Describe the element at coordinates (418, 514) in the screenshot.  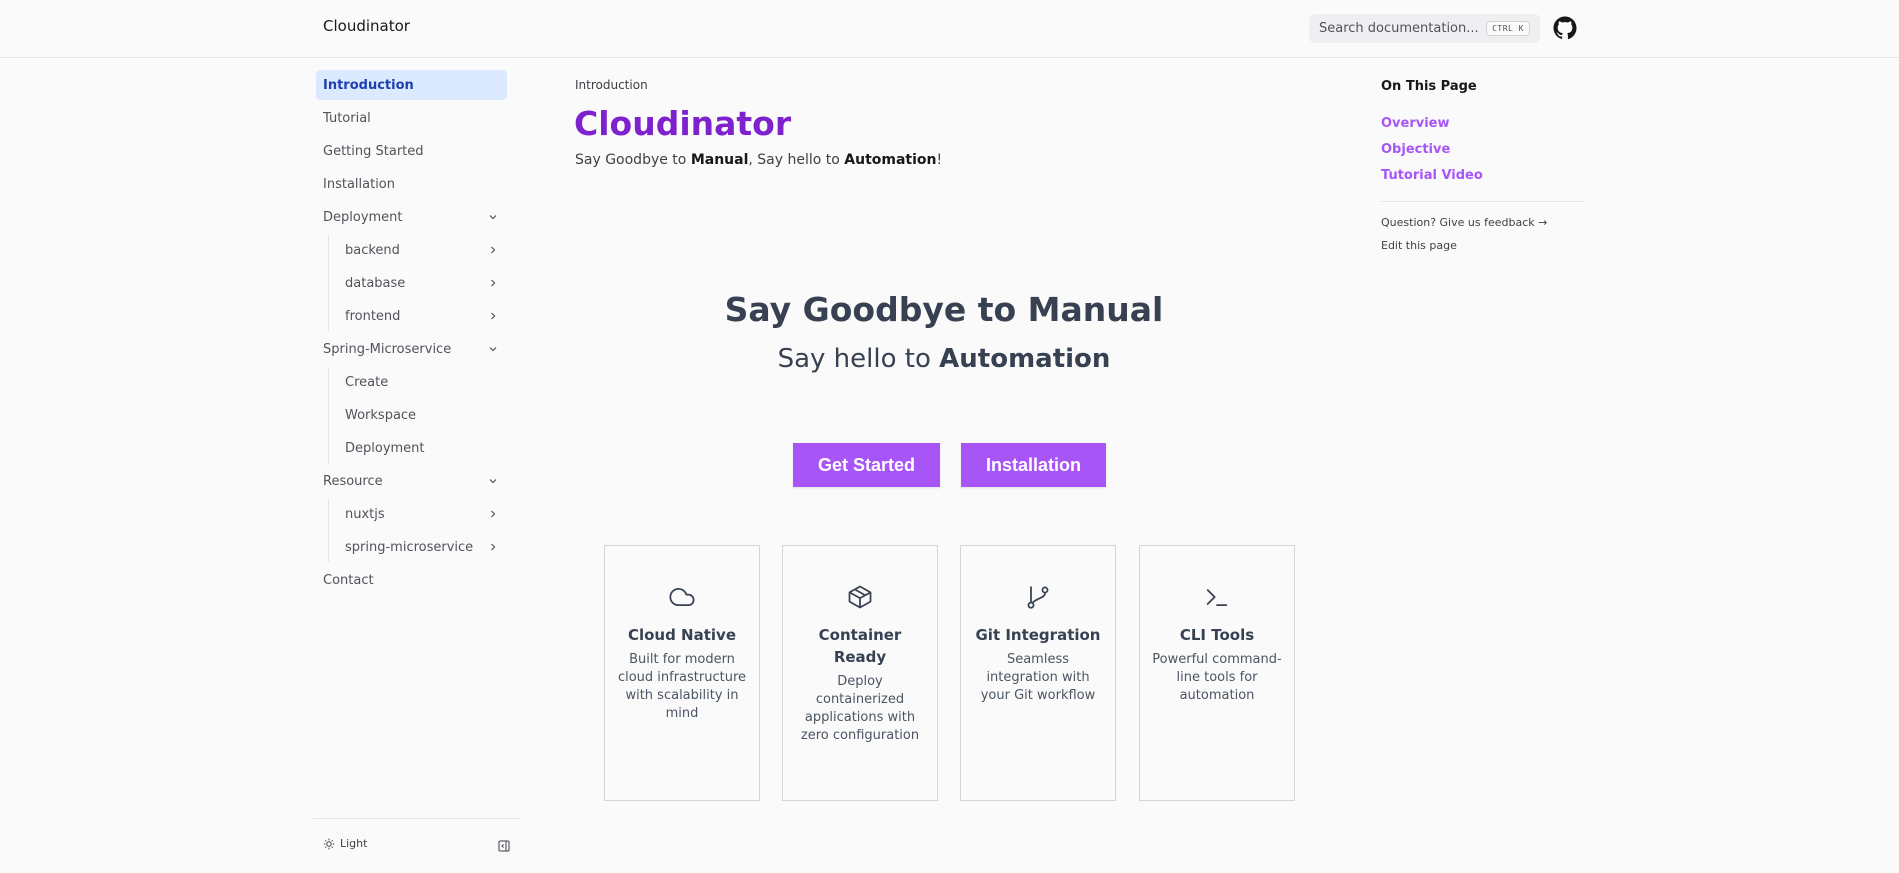
I see `sidebar-item-nuxtjs: nuxtjs` at that location.